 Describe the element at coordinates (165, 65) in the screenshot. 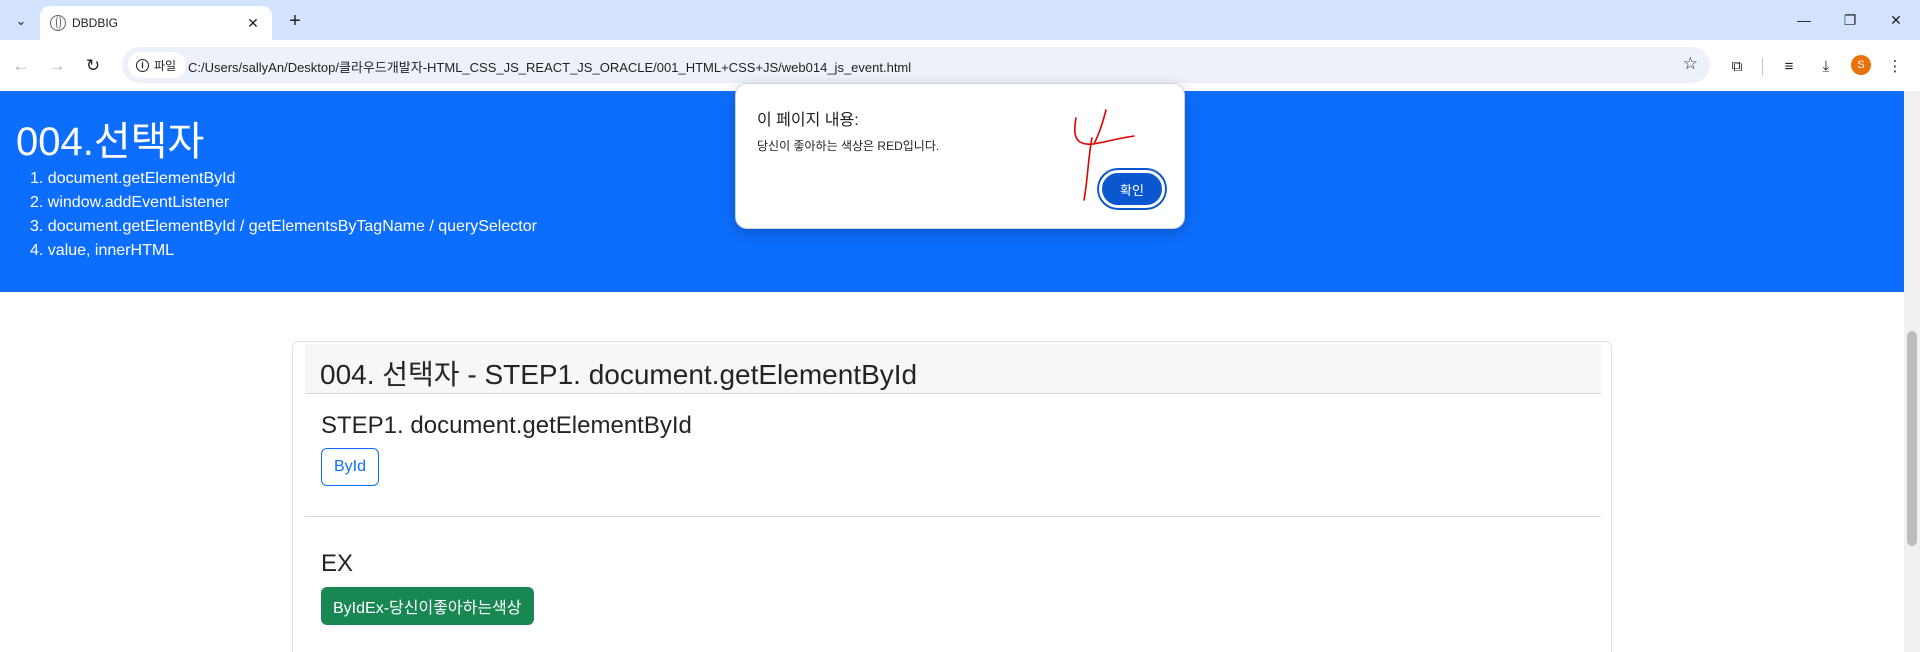

I see `site-chip-label: 파일` at that location.